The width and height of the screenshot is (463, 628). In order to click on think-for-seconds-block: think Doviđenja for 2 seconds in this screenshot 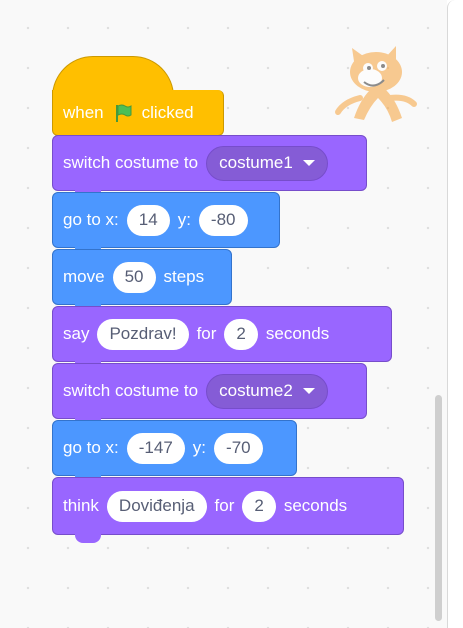, I will do `click(228, 510)`.